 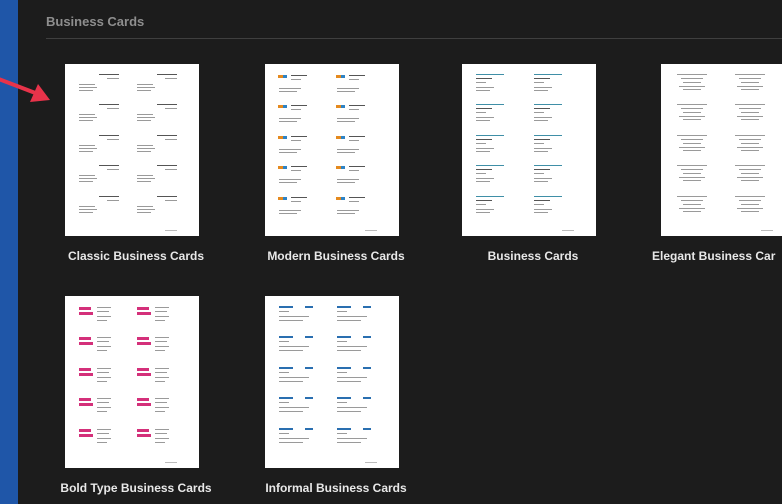 I want to click on template-label: Classic Business Cards, so click(x=136, y=256).